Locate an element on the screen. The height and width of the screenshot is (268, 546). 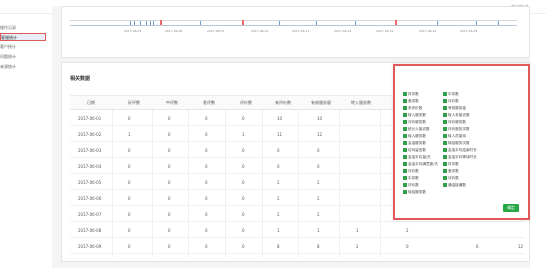
column-header: 中评数 is located at coordinates (172, 102).